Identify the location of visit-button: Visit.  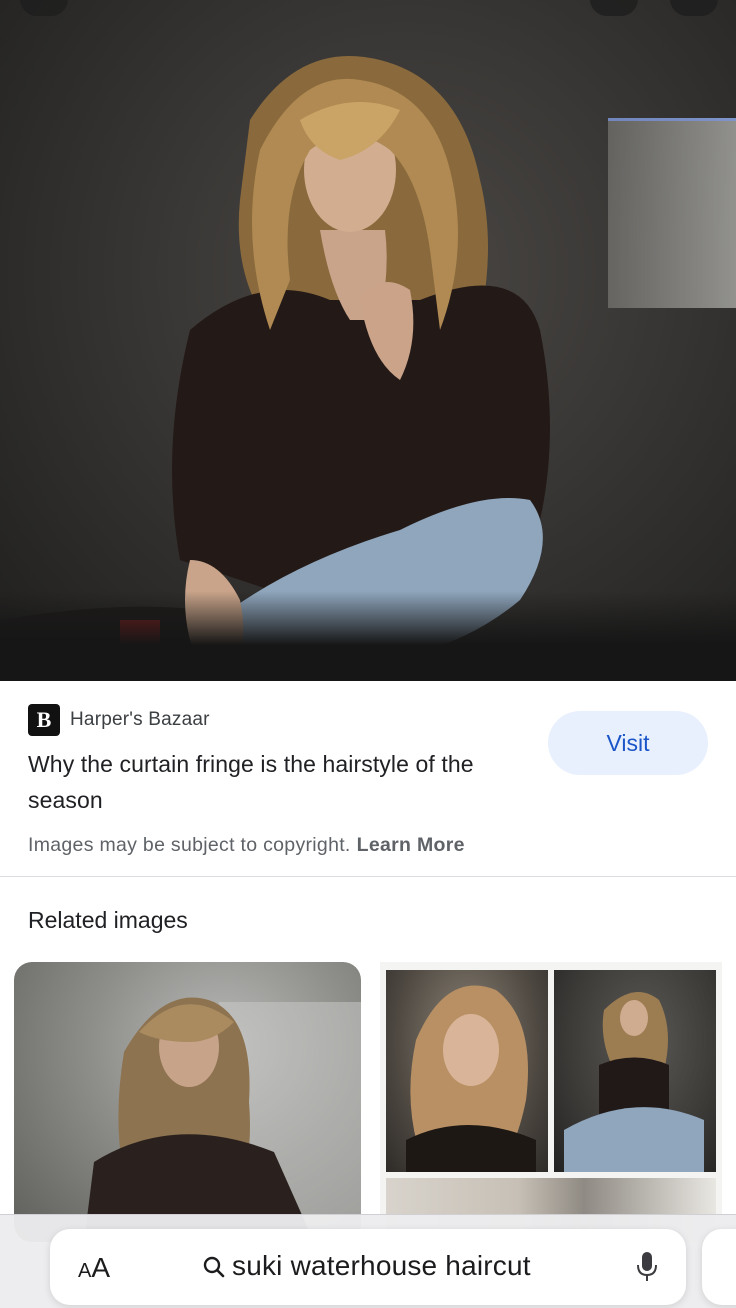
(628, 743).